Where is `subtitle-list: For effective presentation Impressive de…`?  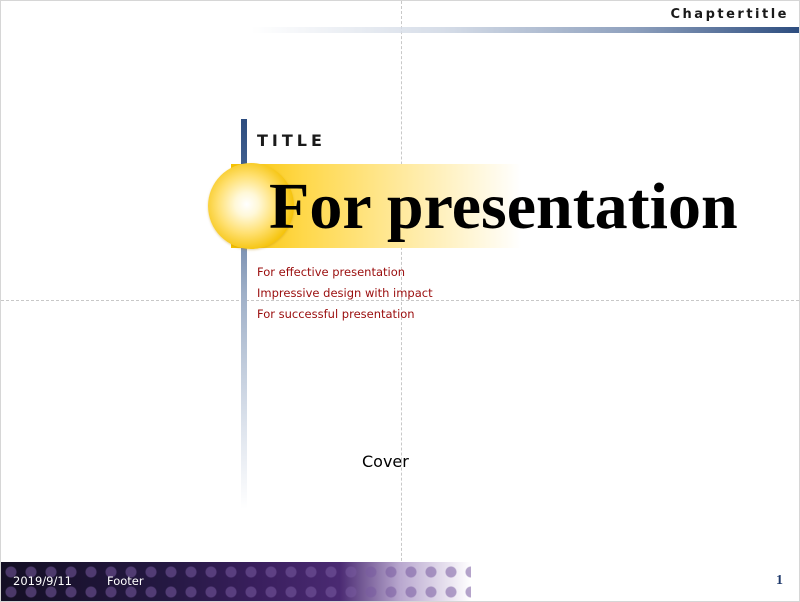
subtitle-list: For effective presentation Impressive de… is located at coordinates (345, 293).